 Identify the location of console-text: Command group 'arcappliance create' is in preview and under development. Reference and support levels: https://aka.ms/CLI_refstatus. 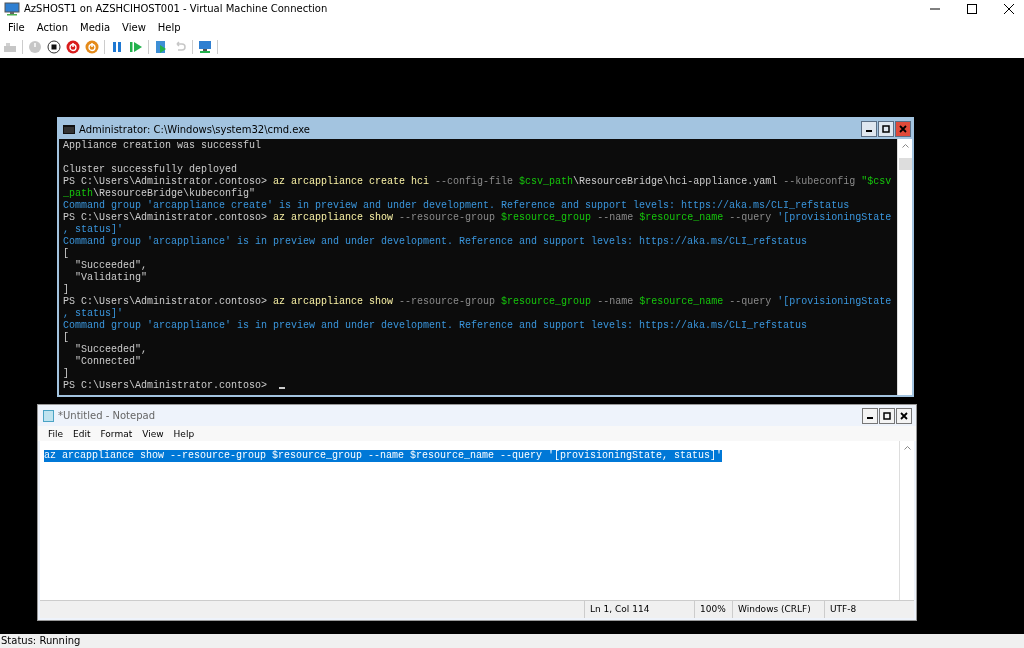
(456, 205).